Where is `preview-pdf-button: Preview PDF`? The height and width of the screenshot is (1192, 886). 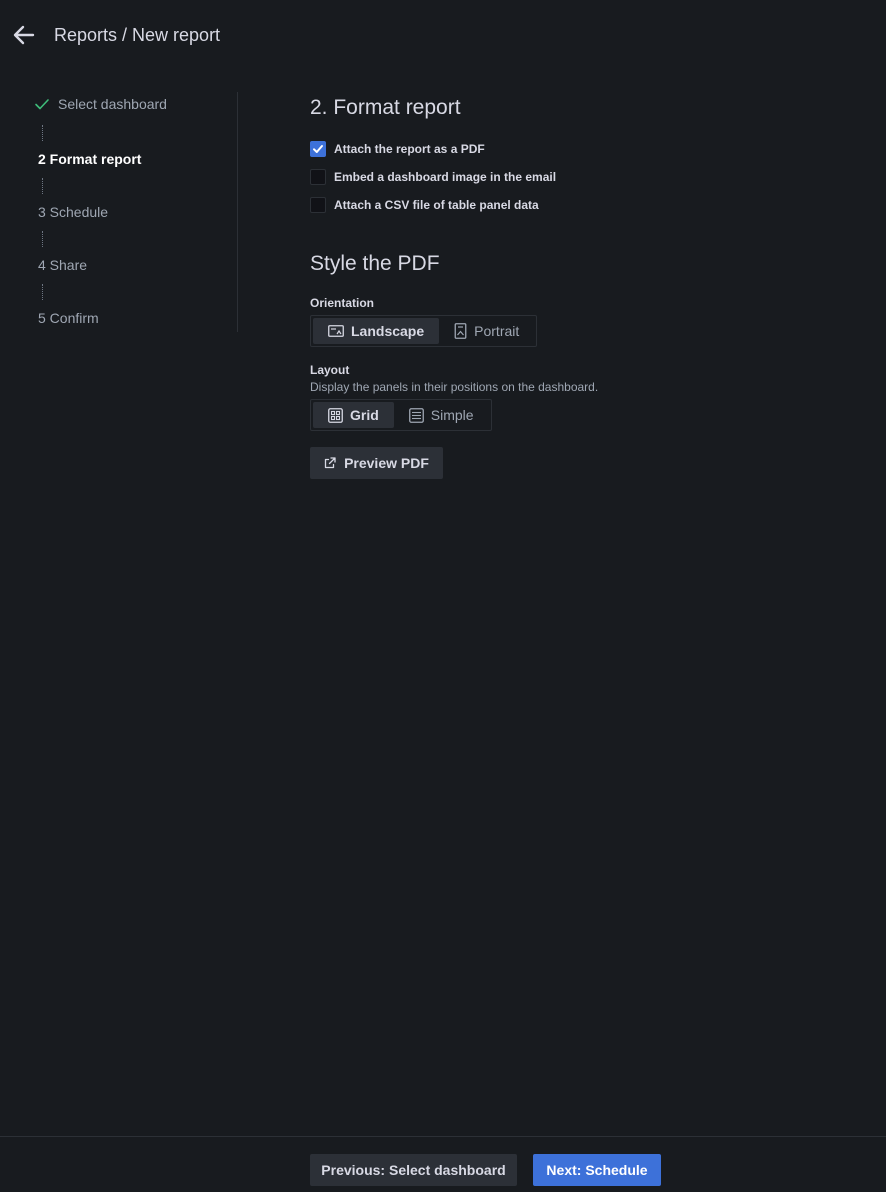 preview-pdf-button: Preview PDF is located at coordinates (376, 463).